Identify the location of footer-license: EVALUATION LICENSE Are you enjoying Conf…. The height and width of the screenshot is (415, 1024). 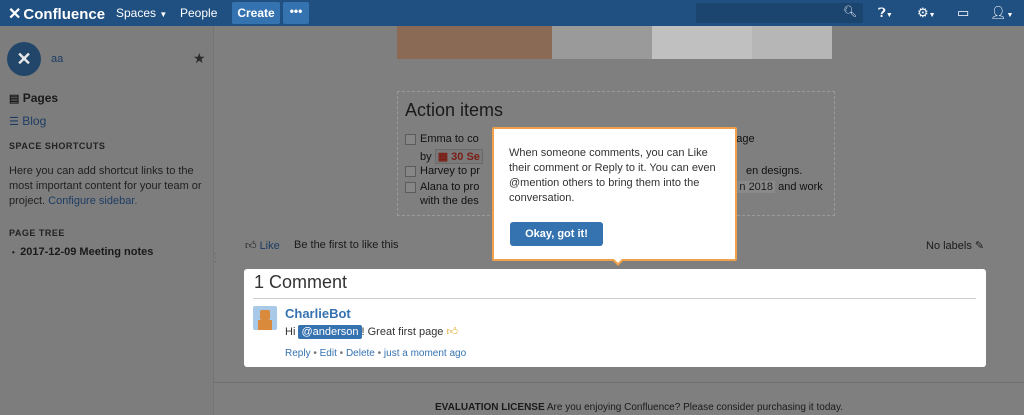
(639, 407).